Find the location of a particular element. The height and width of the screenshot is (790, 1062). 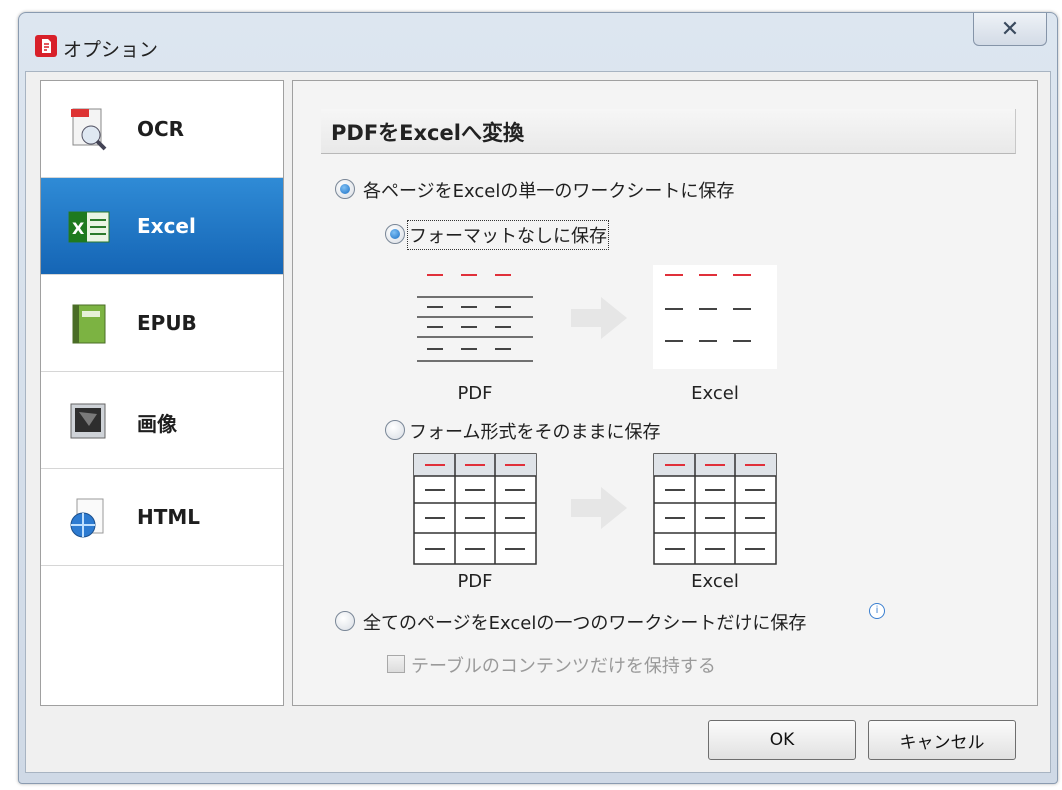

sidebar-item-label: HTML is located at coordinates (169, 517).